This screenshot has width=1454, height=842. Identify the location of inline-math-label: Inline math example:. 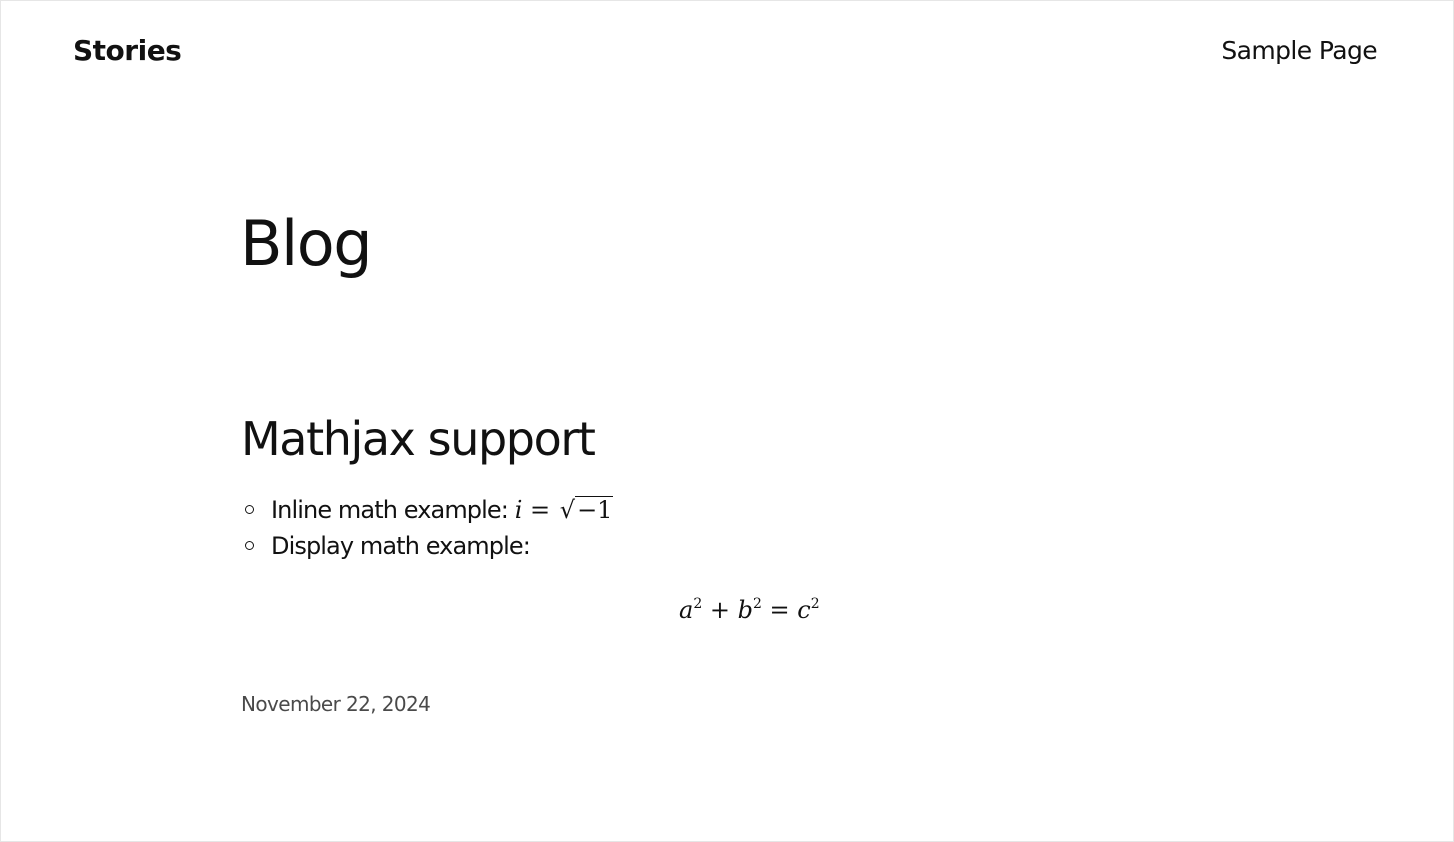
(390, 510).